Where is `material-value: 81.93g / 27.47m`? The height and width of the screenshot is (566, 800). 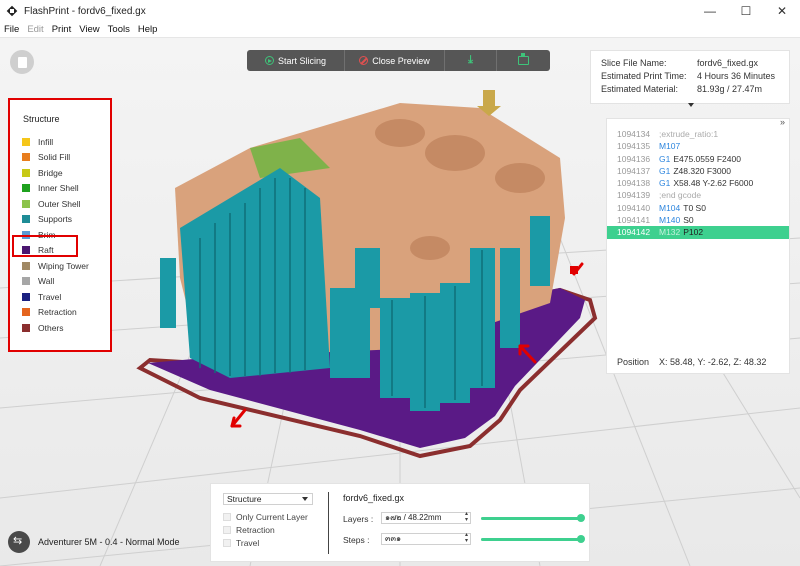 material-value: 81.93g / 27.47m is located at coordinates (730, 89).